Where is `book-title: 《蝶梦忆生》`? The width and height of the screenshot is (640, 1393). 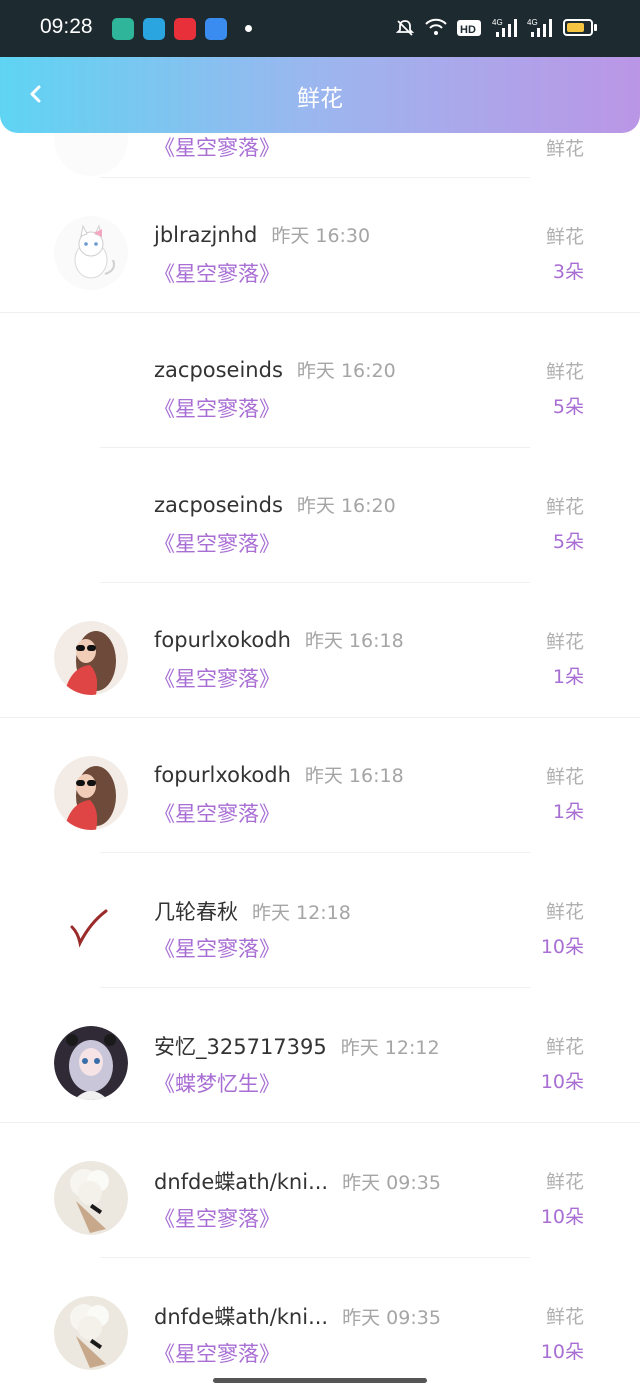
book-title: 《蝶梦忆生》 is located at coordinates (217, 1083).